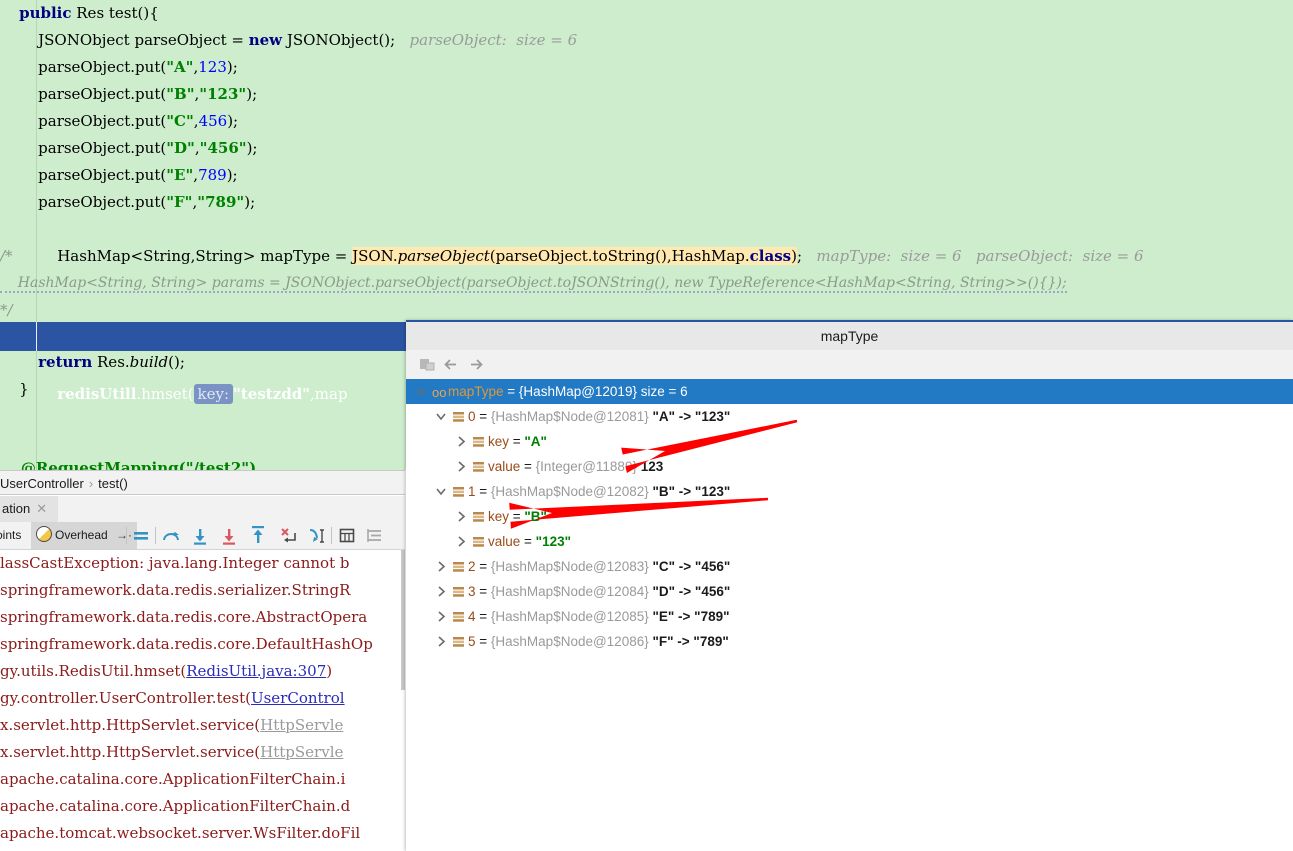 The width and height of the screenshot is (1293, 851). Describe the element at coordinates (141, 535) in the screenshot. I see `show-execution-point-icon` at that location.